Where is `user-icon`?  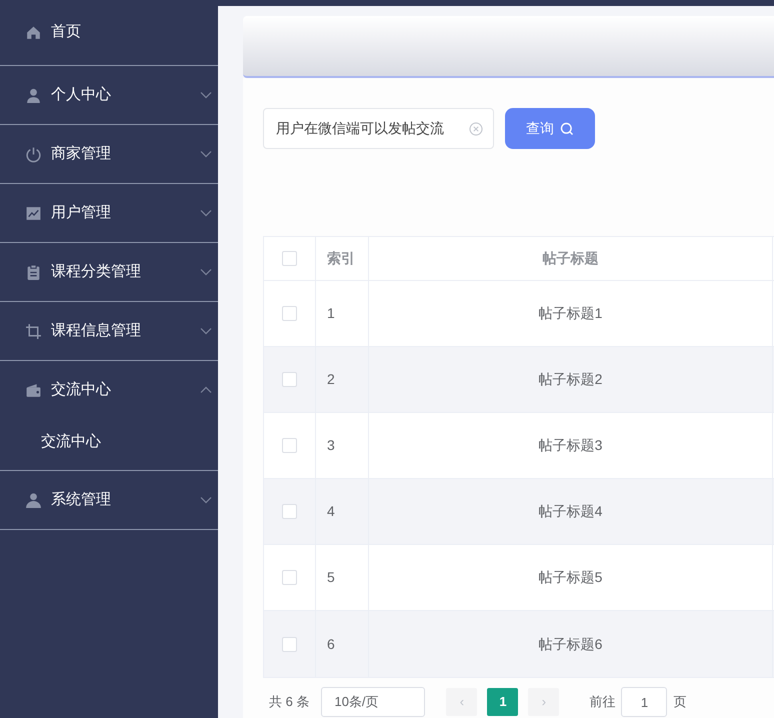 user-icon is located at coordinates (33, 95).